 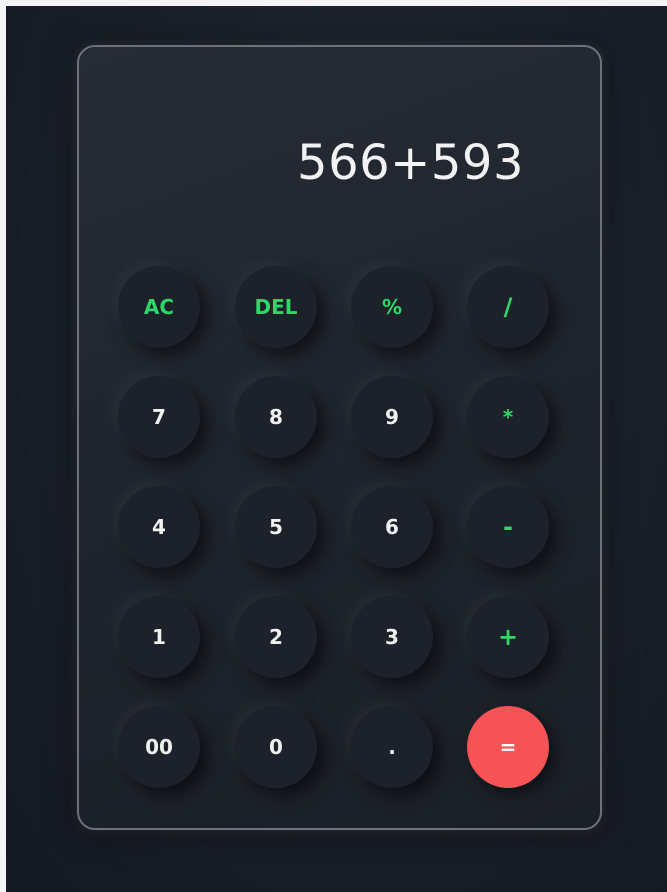 What do you see at coordinates (276, 417) in the screenshot?
I see `digit-8-button: 8` at bounding box center [276, 417].